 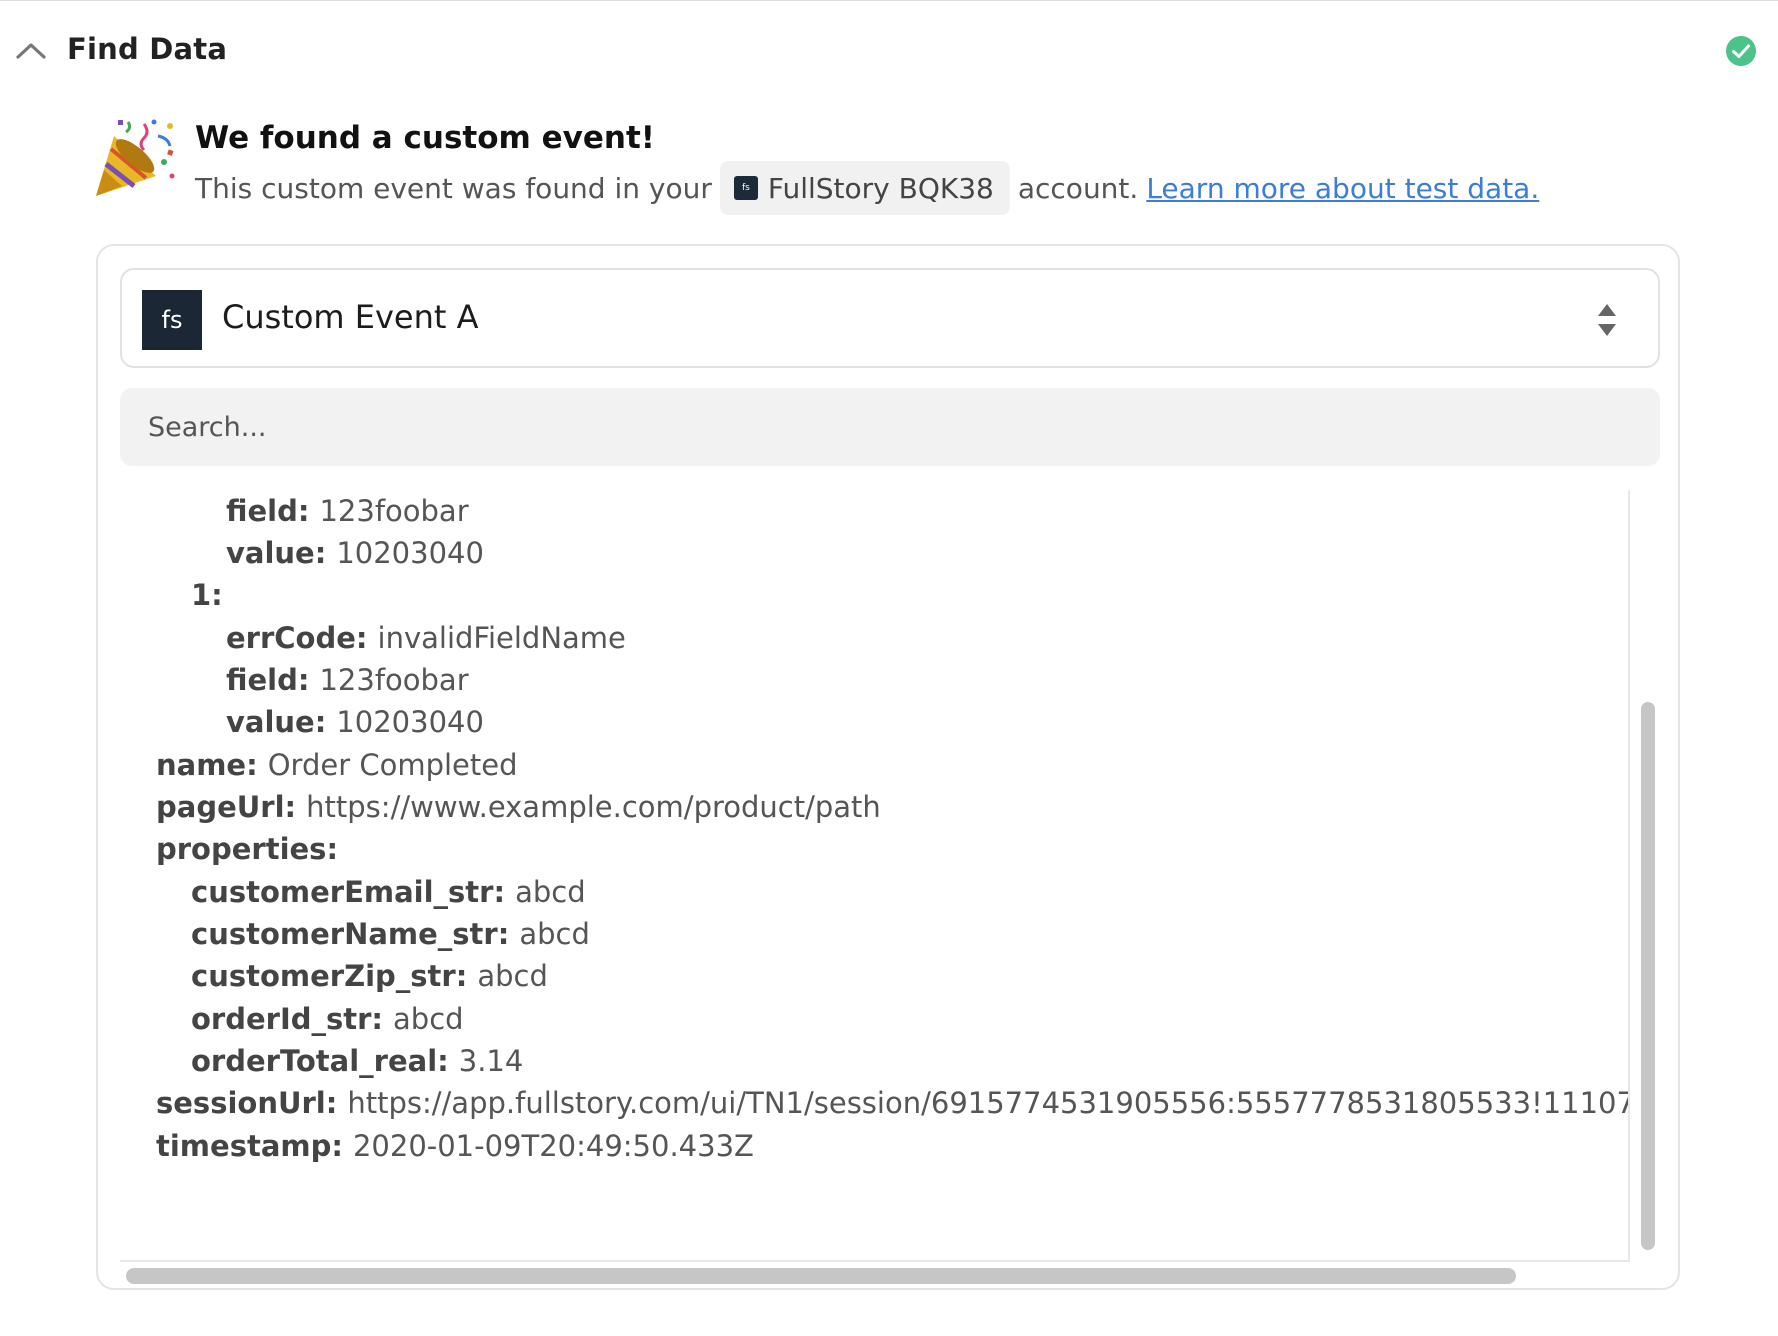 I want to click on horizontal-scrollbar-thumb, so click(x=821, y=1276).